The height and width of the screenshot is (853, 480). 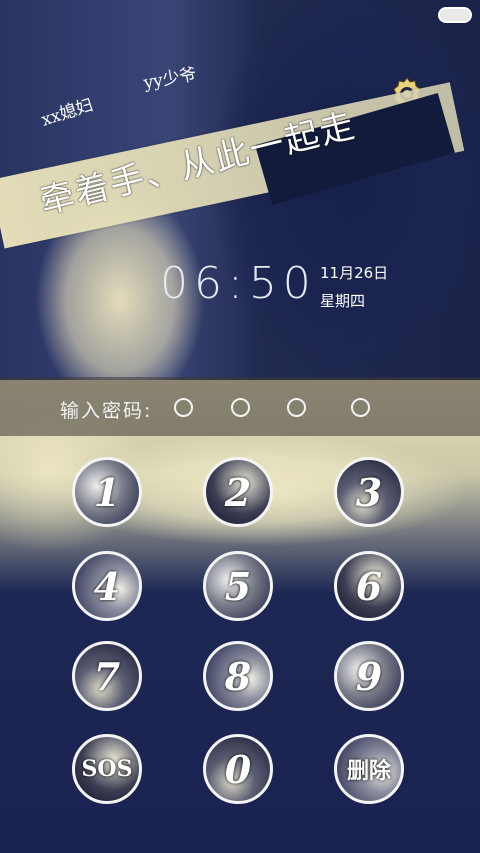 What do you see at coordinates (343, 301) in the screenshot?
I see `clock-weekday: 星期四` at bounding box center [343, 301].